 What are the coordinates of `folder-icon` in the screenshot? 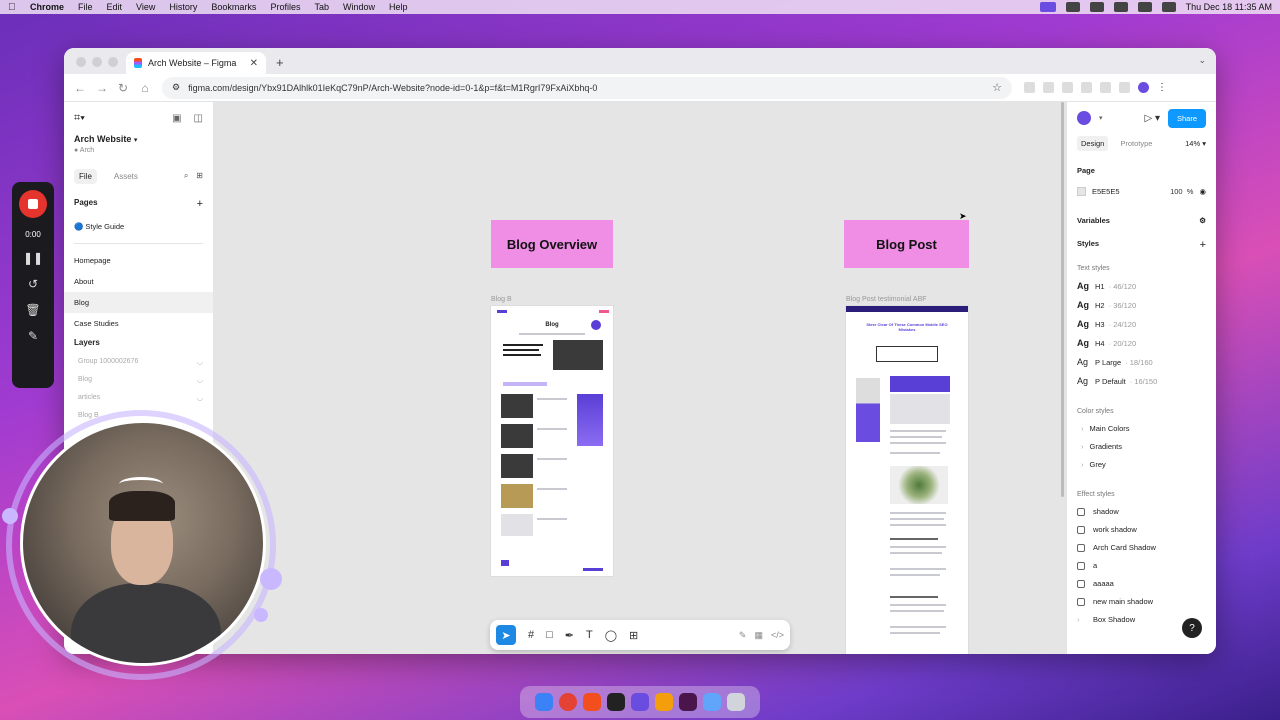 It's located at (712, 702).